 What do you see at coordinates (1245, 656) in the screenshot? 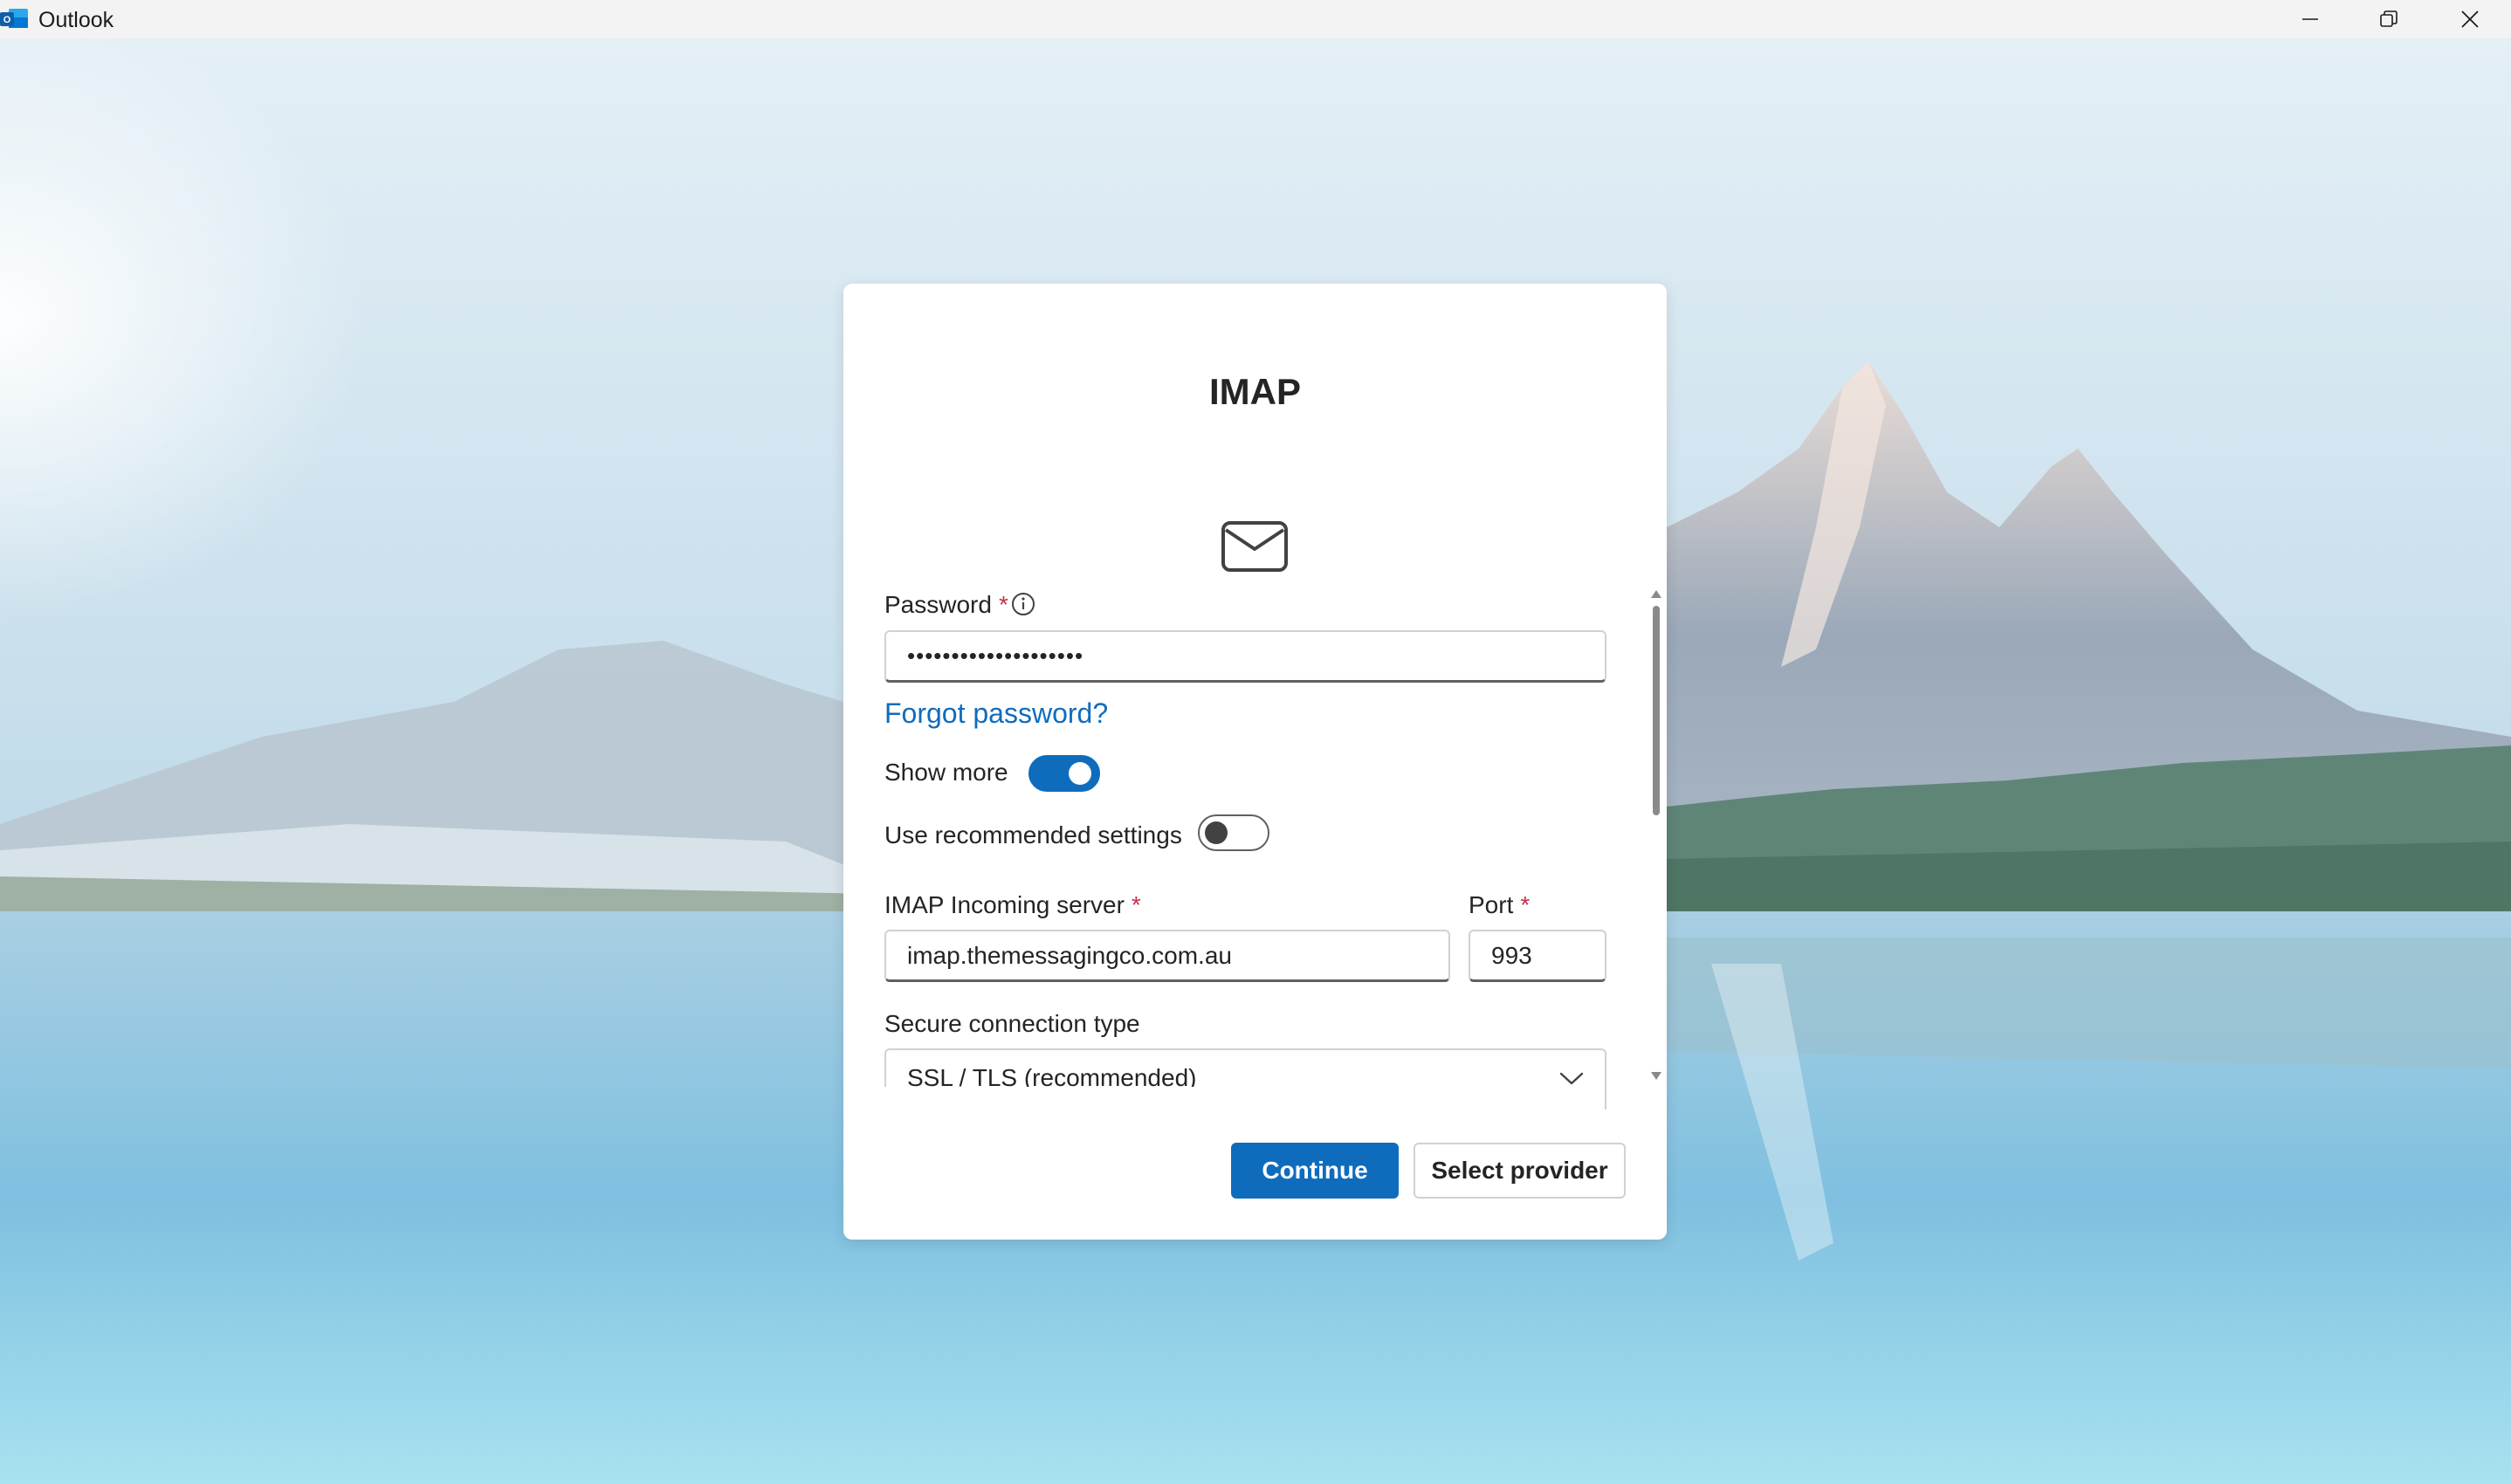
I see `password-input: ••••••••••••••••••••` at bounding box center [1245, 656].